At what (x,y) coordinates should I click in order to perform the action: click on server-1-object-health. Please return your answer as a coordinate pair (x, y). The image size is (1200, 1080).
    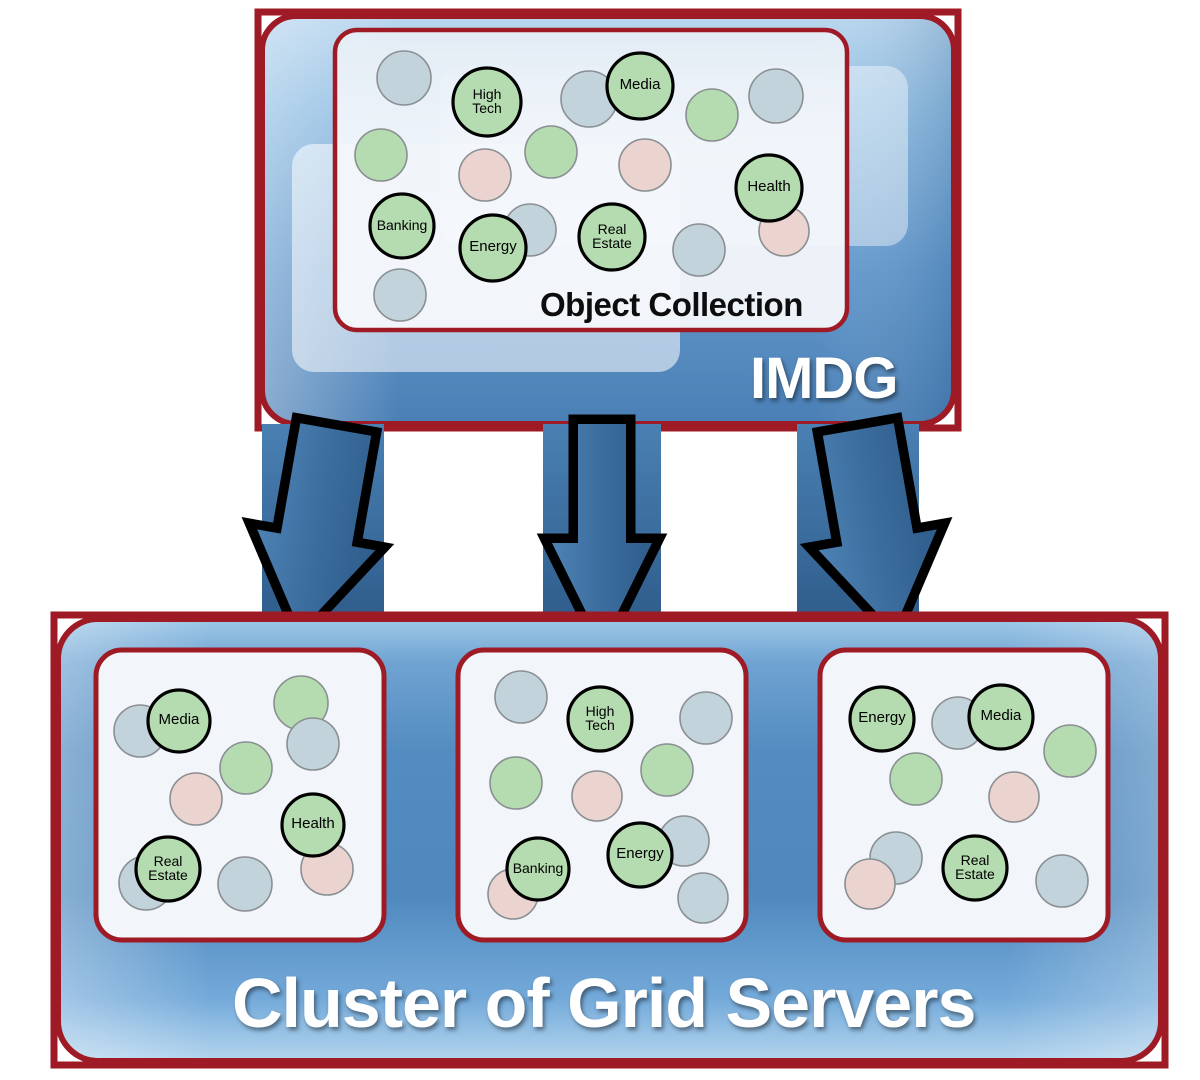
    Looking at the image, I should click on (313, 825).